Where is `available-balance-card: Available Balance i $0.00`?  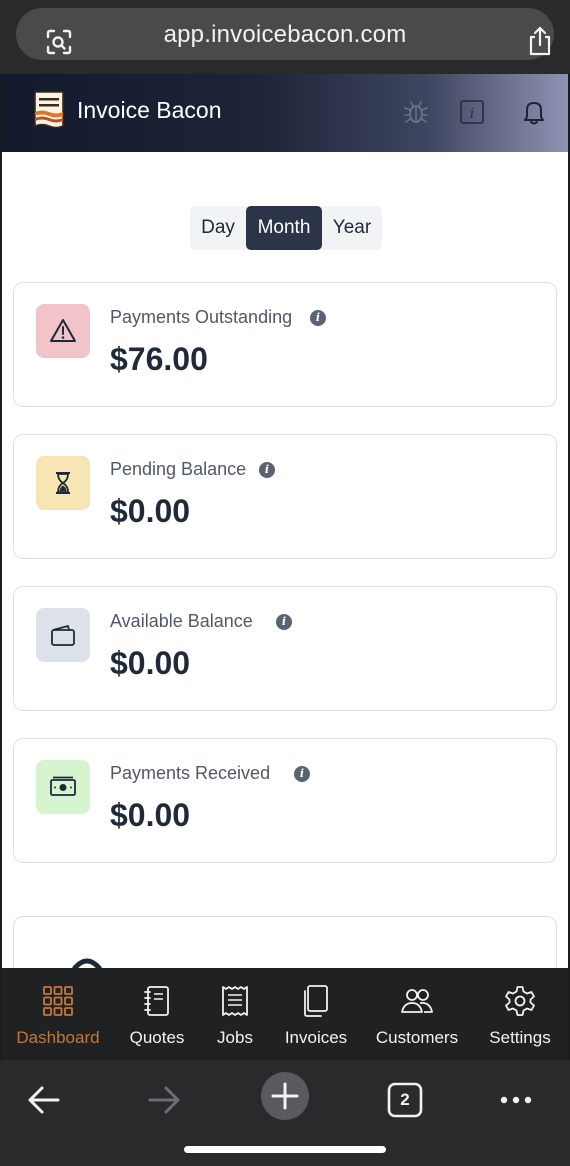
available-balance-card: Available Balance i $0.00 is located at coordinates (285, 648).